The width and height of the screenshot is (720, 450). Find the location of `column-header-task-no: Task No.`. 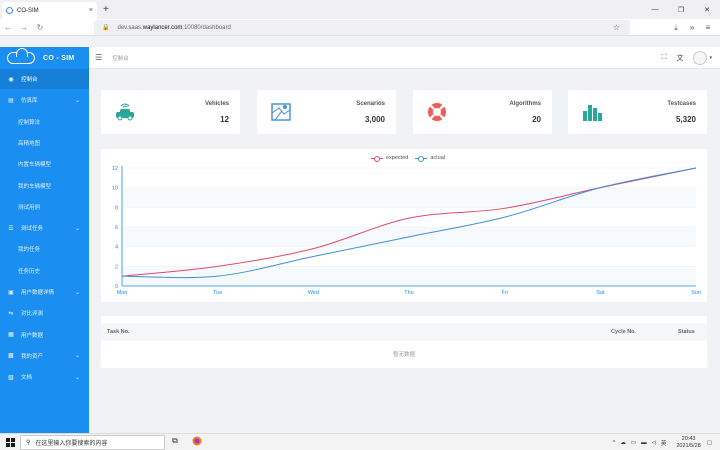

column-header-task-no: Task No. is located at coordinates (118, 332).